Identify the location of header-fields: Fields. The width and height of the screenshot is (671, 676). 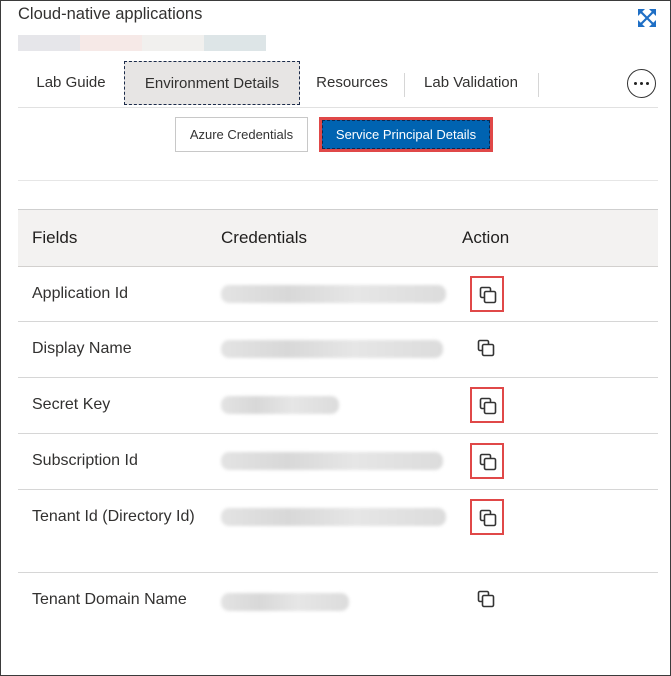
(55, 237).